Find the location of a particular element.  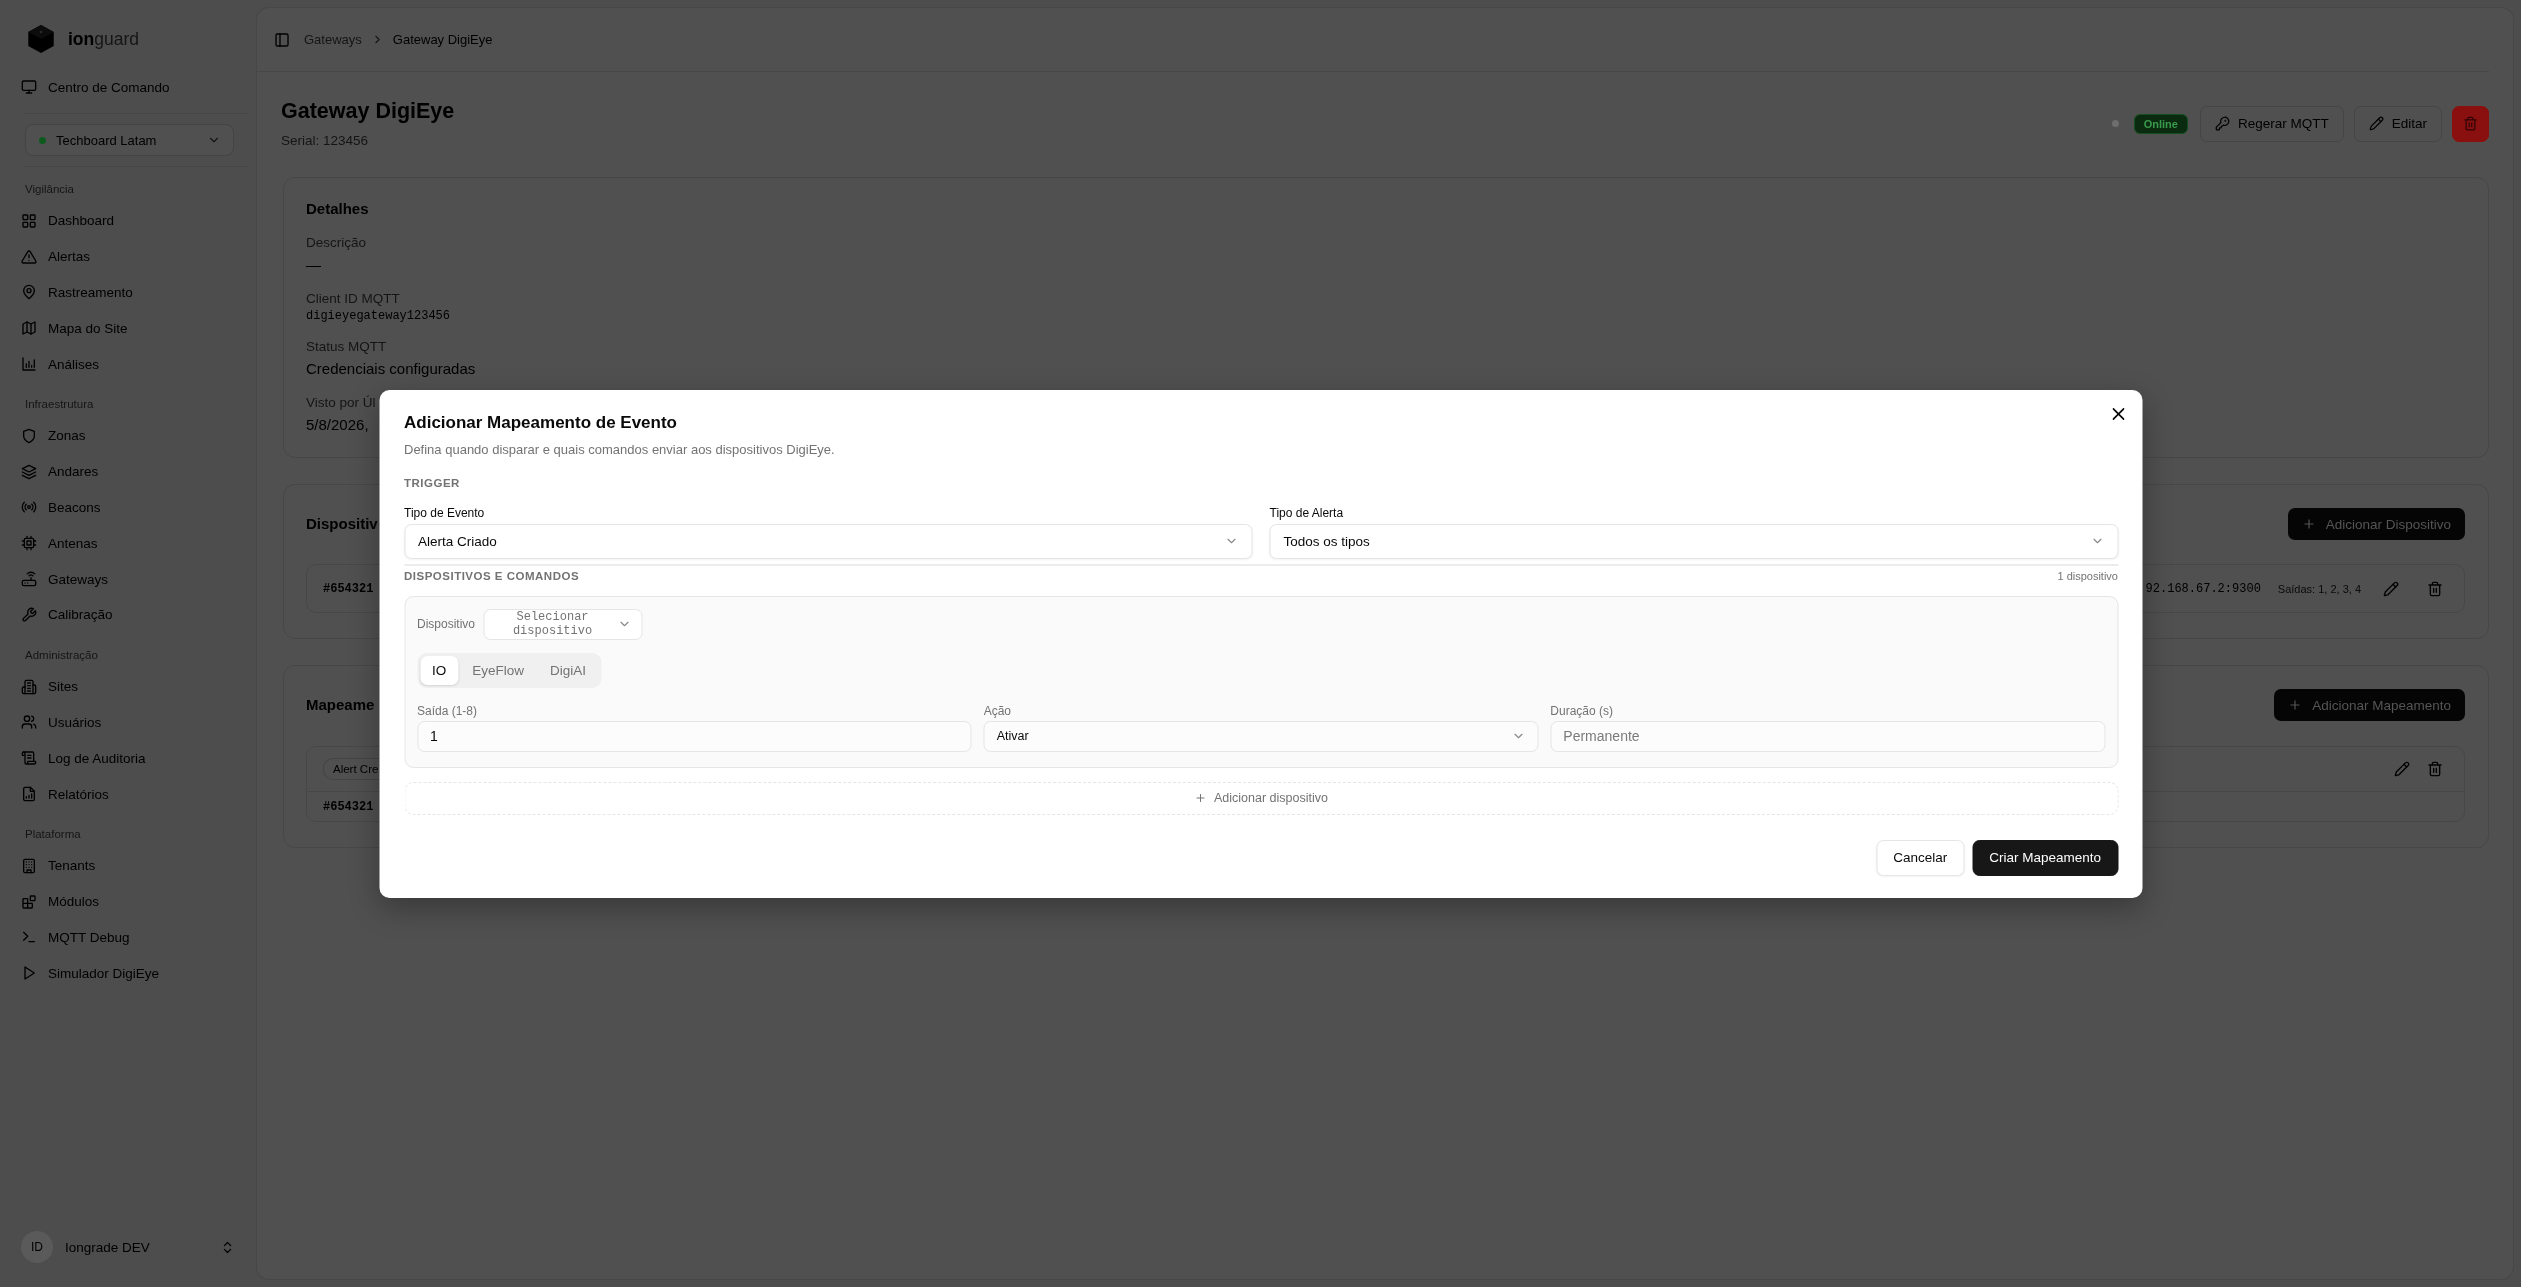

regenerate-button: Regerar MQTT is located at coordinates (2271, 123).